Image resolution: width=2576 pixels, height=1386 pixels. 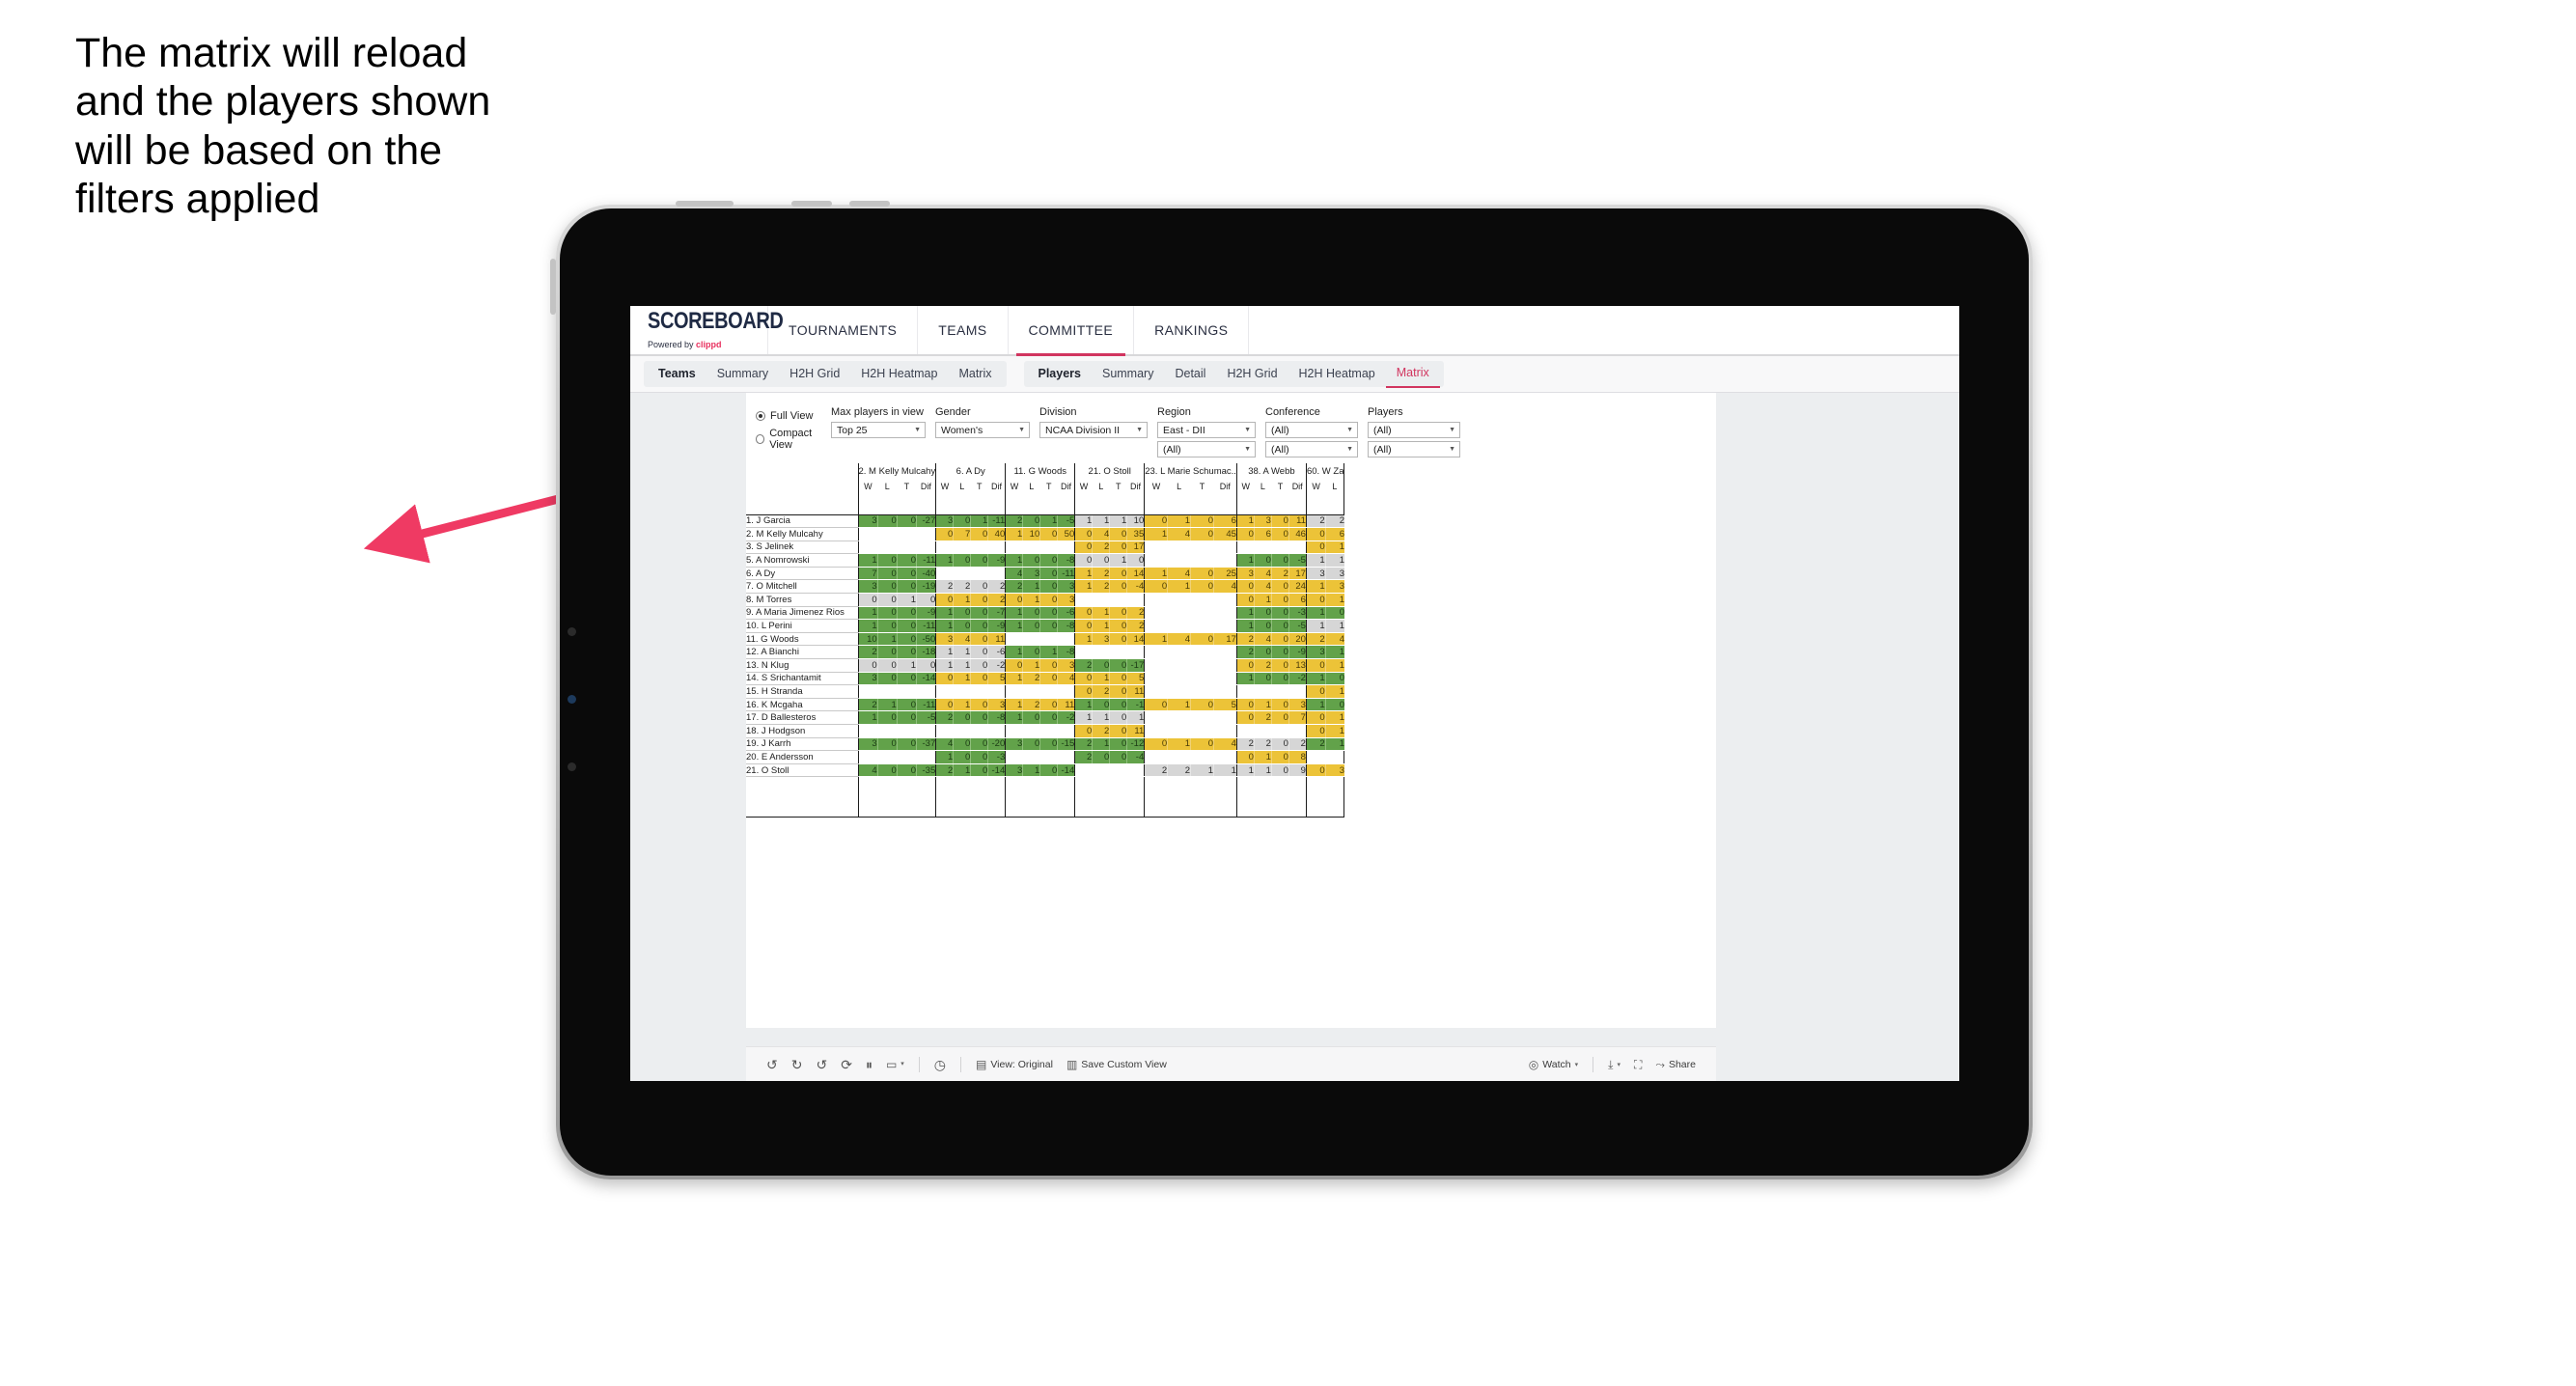 I want to click on filter-gender-select: Women's ▼, so click(x=982, y=430).